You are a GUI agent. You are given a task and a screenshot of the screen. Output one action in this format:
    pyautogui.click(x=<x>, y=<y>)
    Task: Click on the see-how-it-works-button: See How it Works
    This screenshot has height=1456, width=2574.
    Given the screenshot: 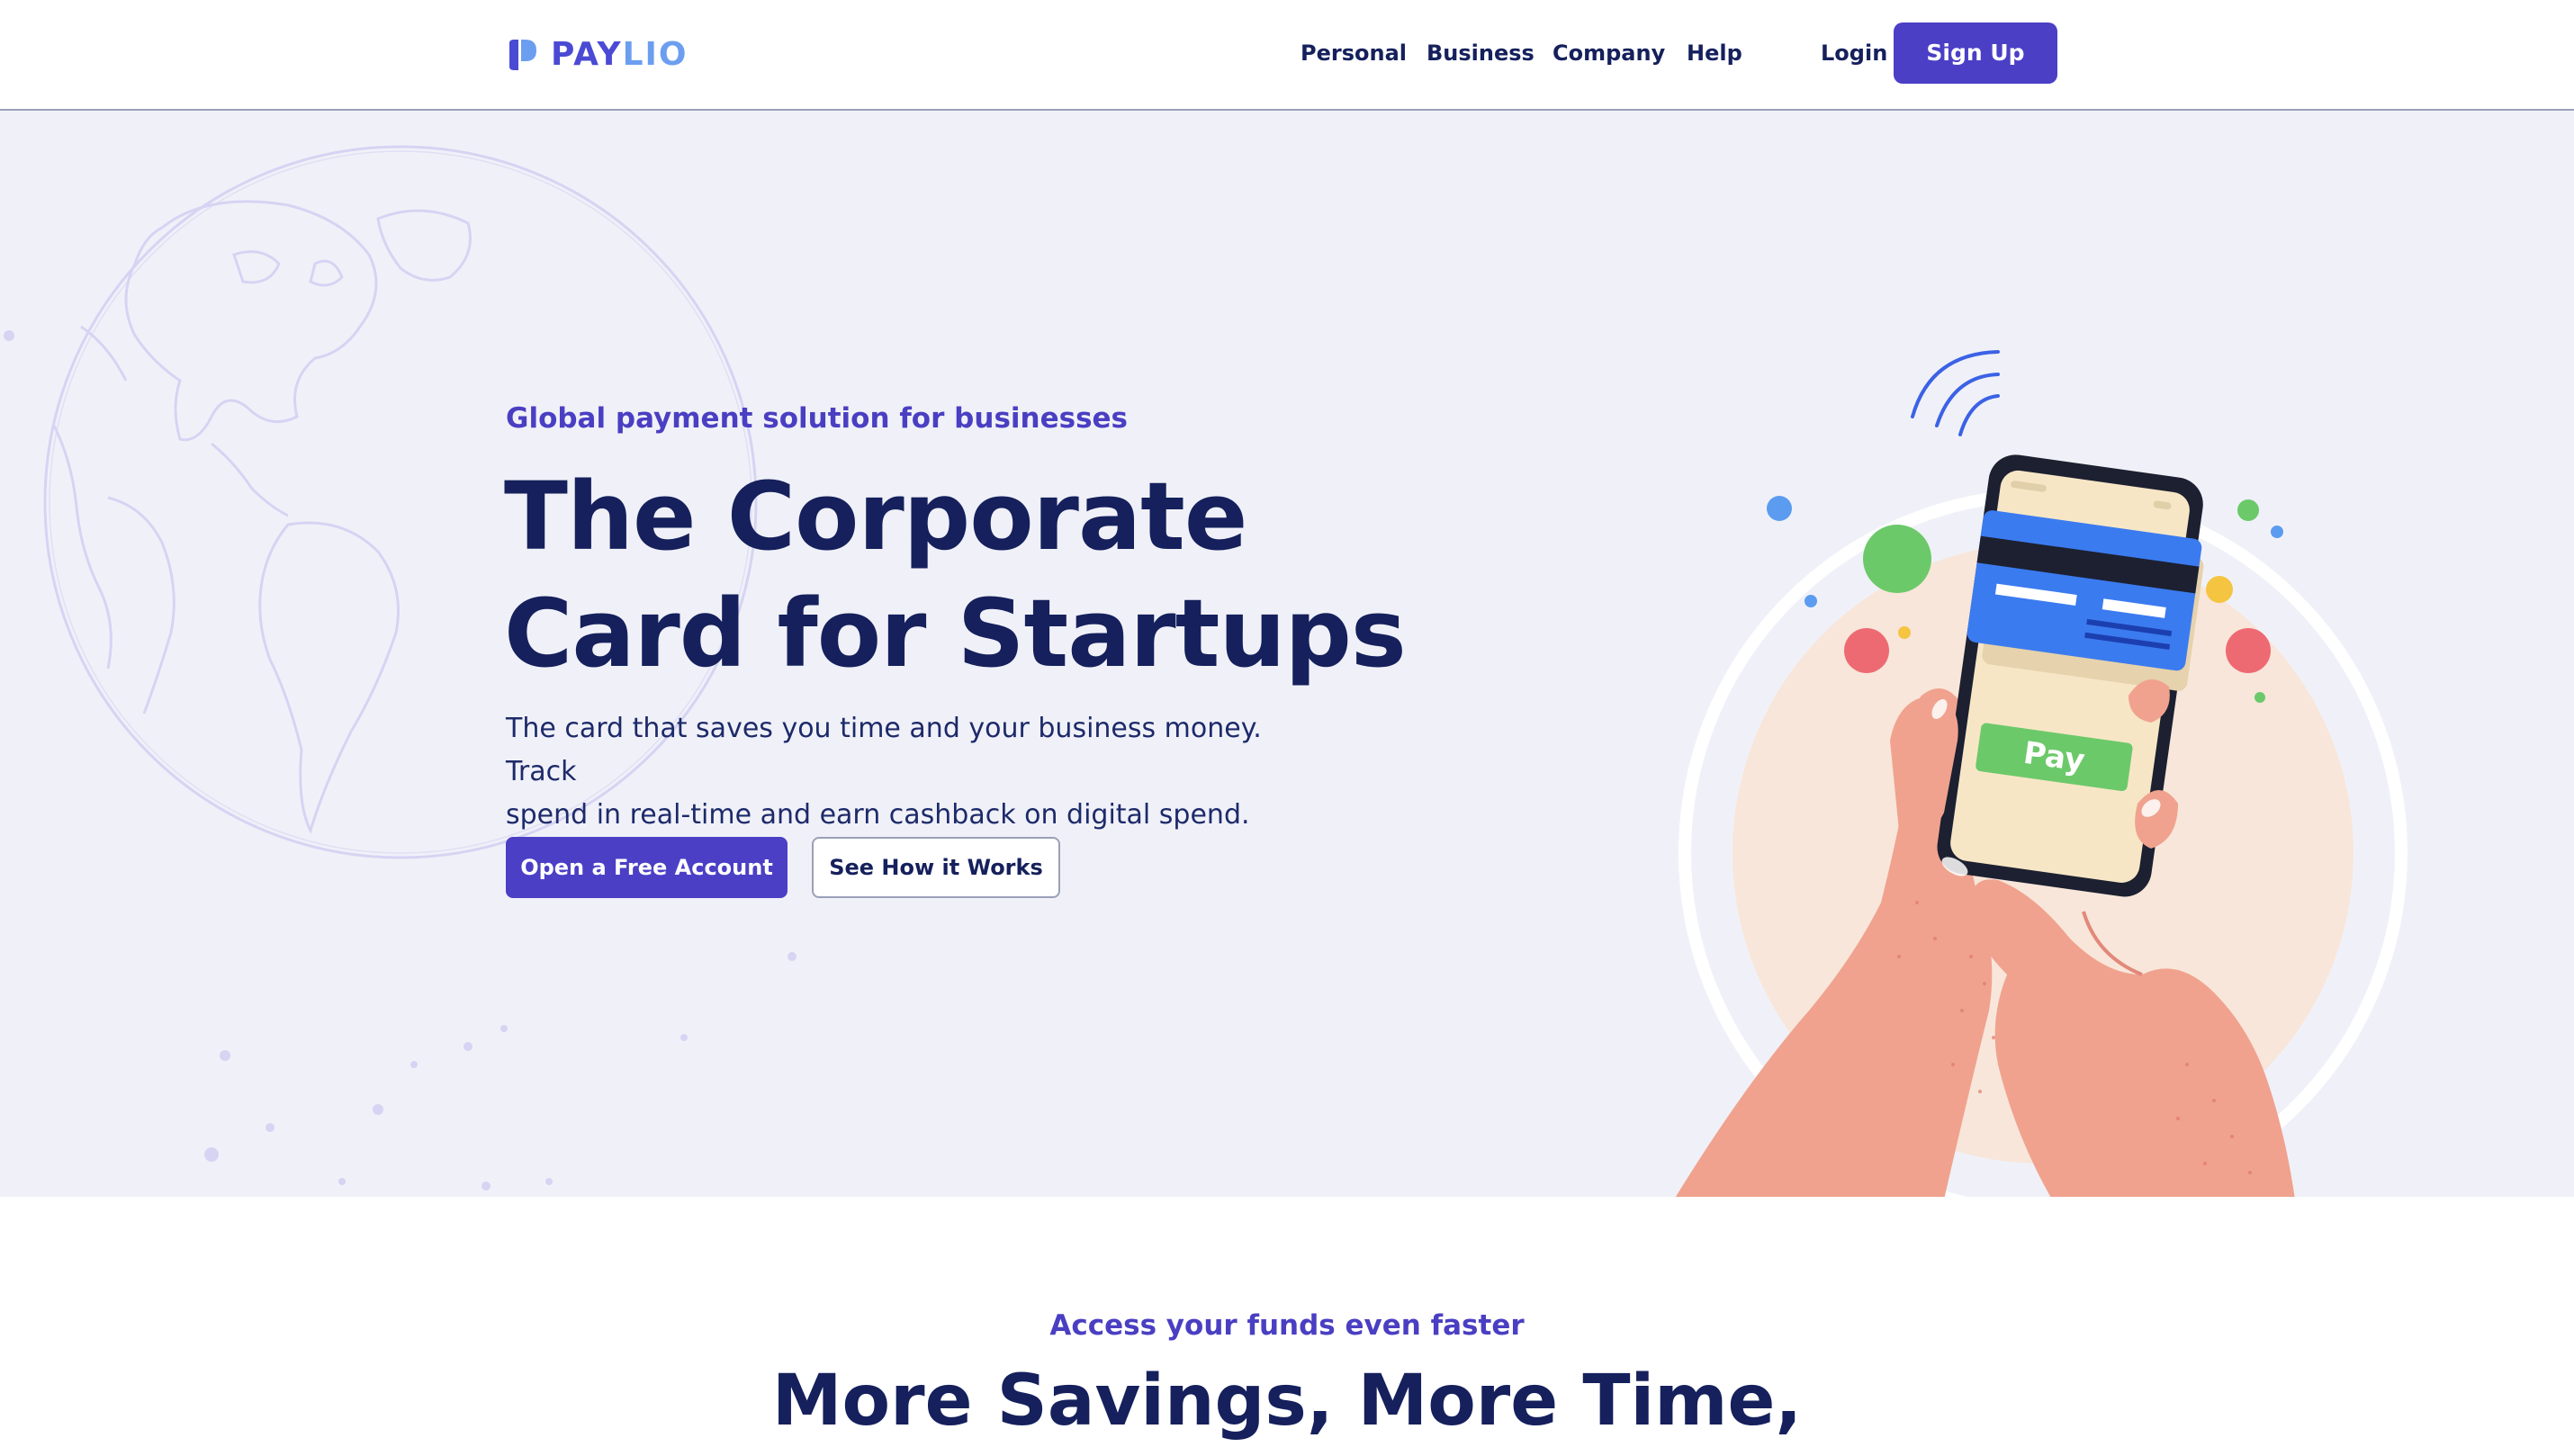 What is the action you would take?
    pyautogui.click(x=936, y=867)
    